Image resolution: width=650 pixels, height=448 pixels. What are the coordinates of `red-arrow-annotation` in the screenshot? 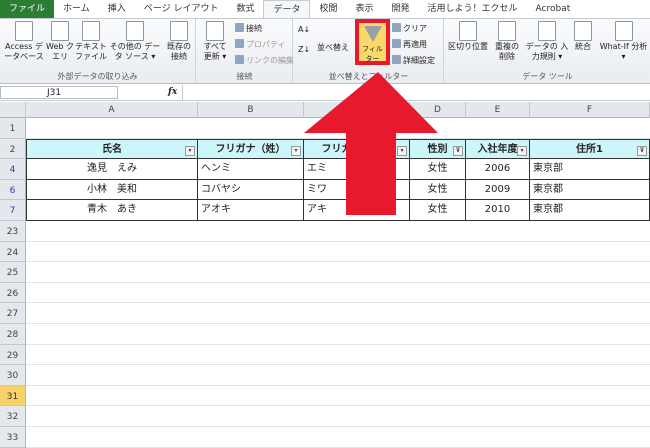 It's located at (371, 143).